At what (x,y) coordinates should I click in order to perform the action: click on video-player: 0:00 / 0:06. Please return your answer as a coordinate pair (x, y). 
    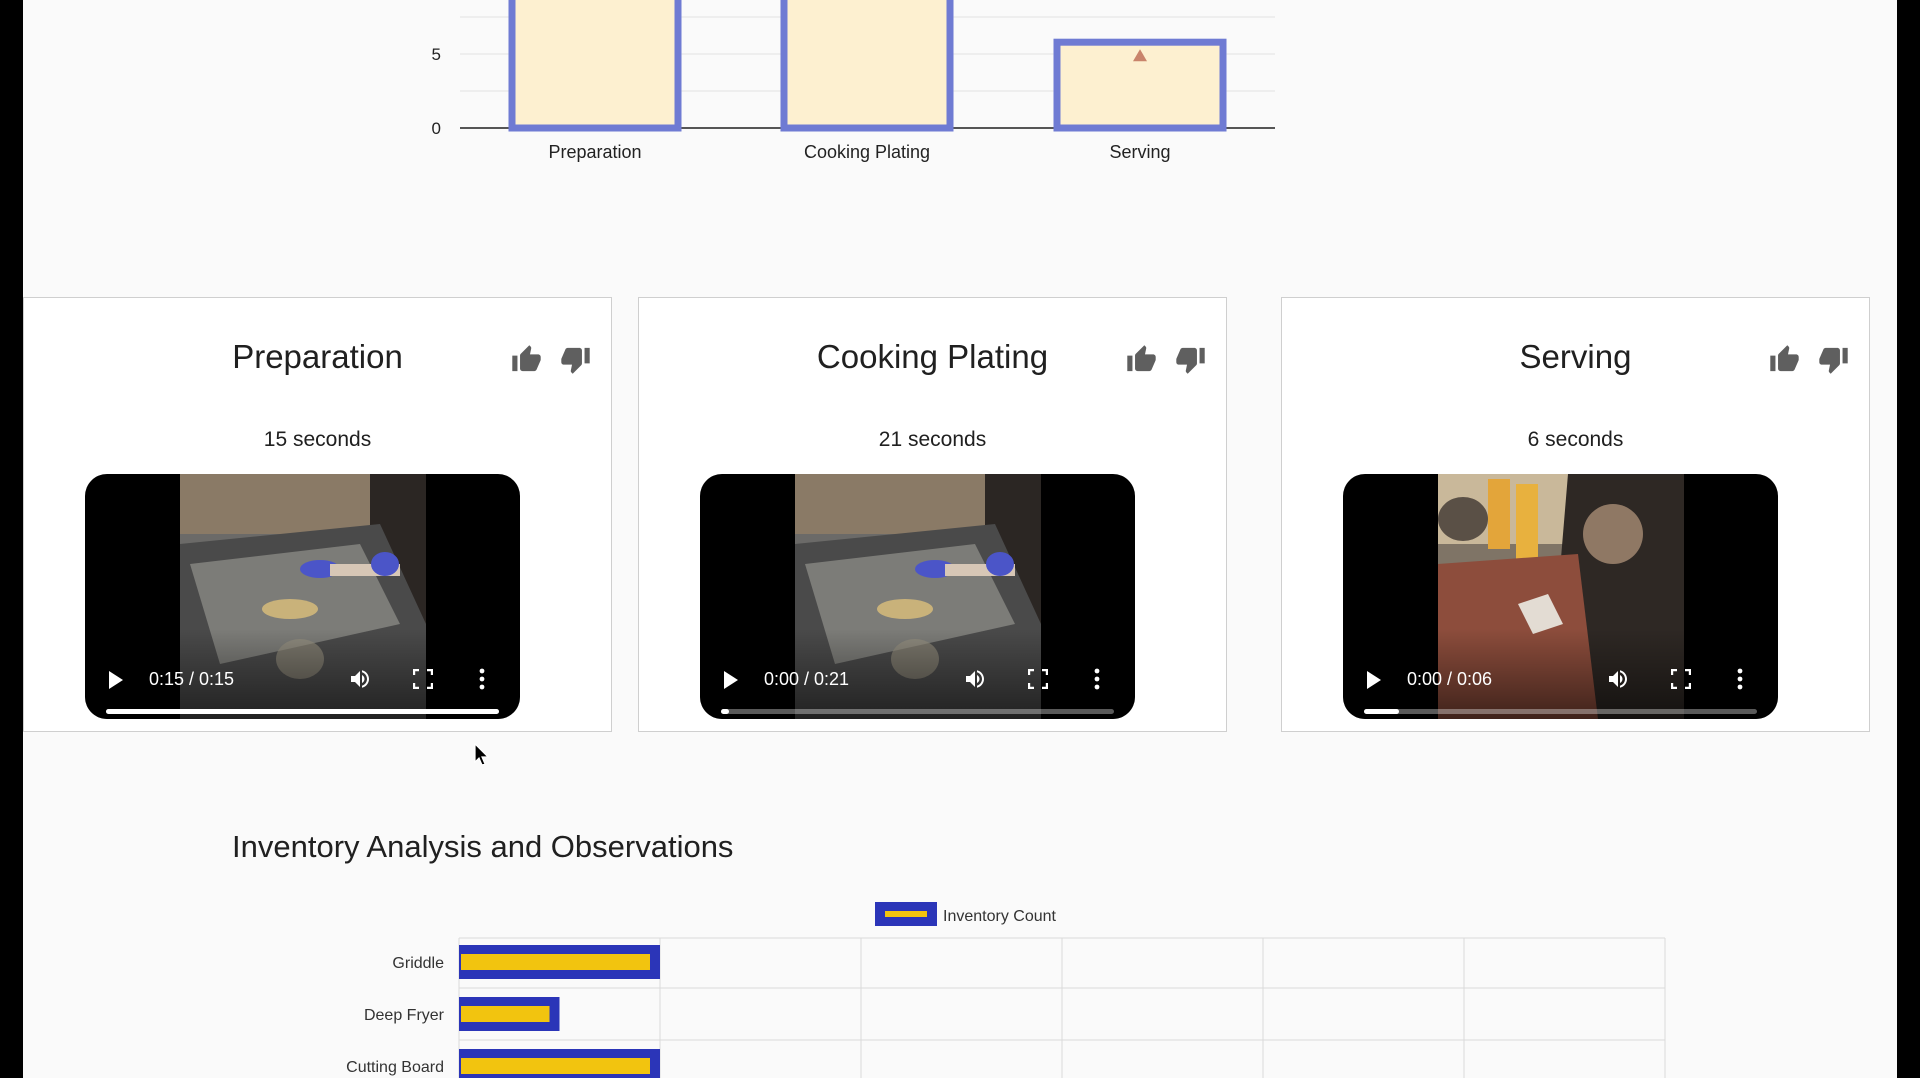
    Looking at the image, I should click on (1560, 596).